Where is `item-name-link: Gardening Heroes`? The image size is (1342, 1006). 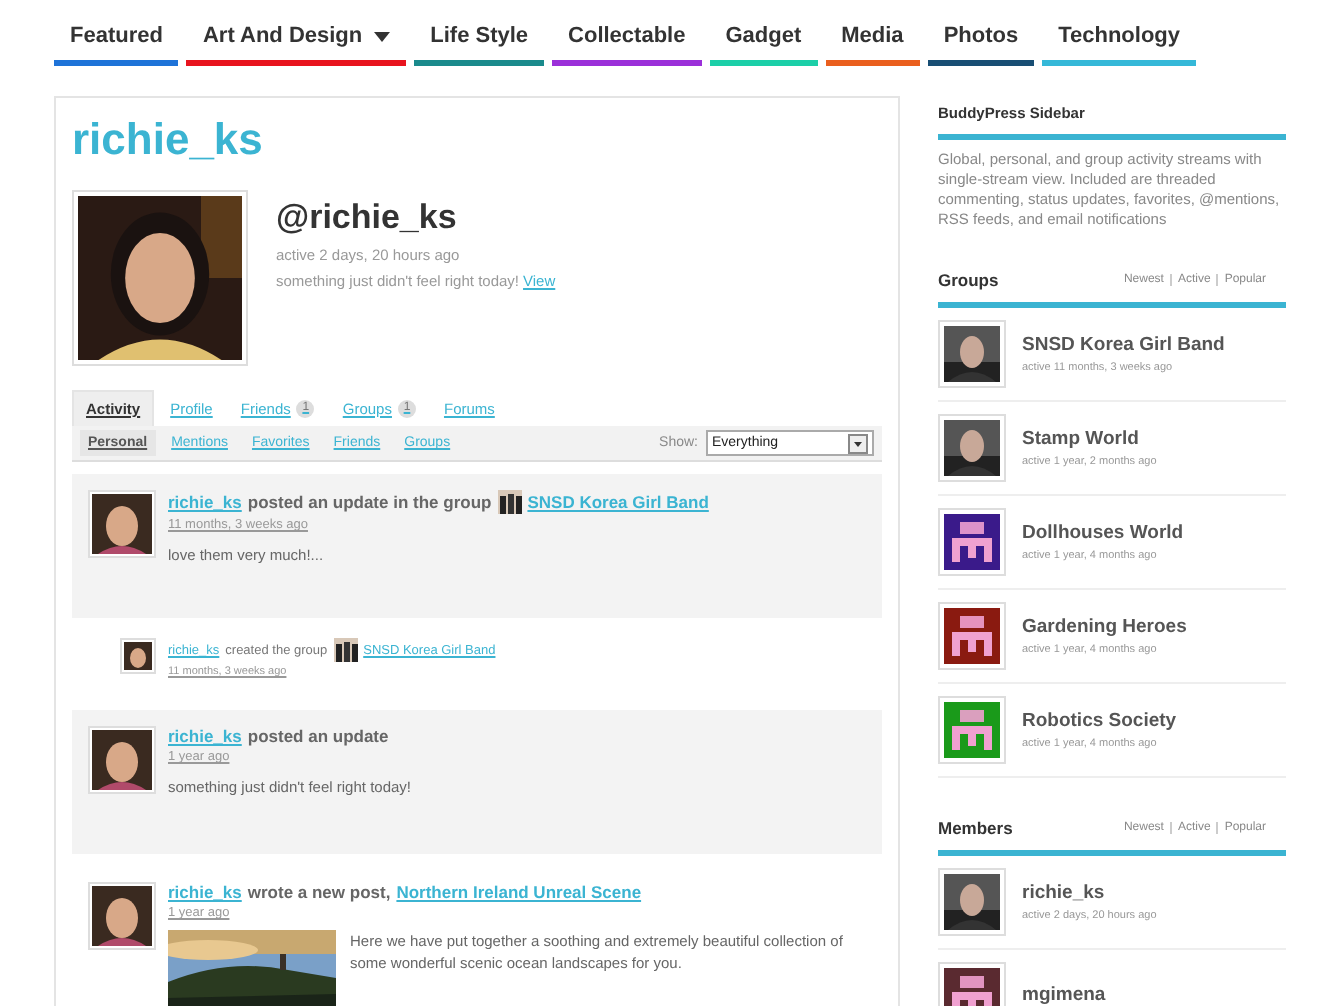 item-name-link: Gardening Heroes is located at coordinates (1104, 626).